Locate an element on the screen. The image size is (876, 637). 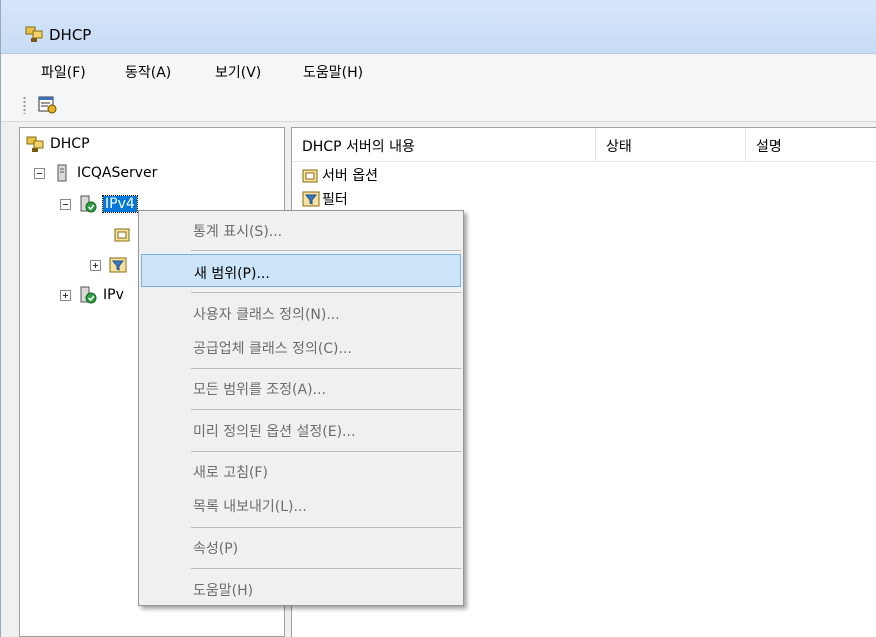
list-item-label: 필터 is located at coordinates (335, 200).